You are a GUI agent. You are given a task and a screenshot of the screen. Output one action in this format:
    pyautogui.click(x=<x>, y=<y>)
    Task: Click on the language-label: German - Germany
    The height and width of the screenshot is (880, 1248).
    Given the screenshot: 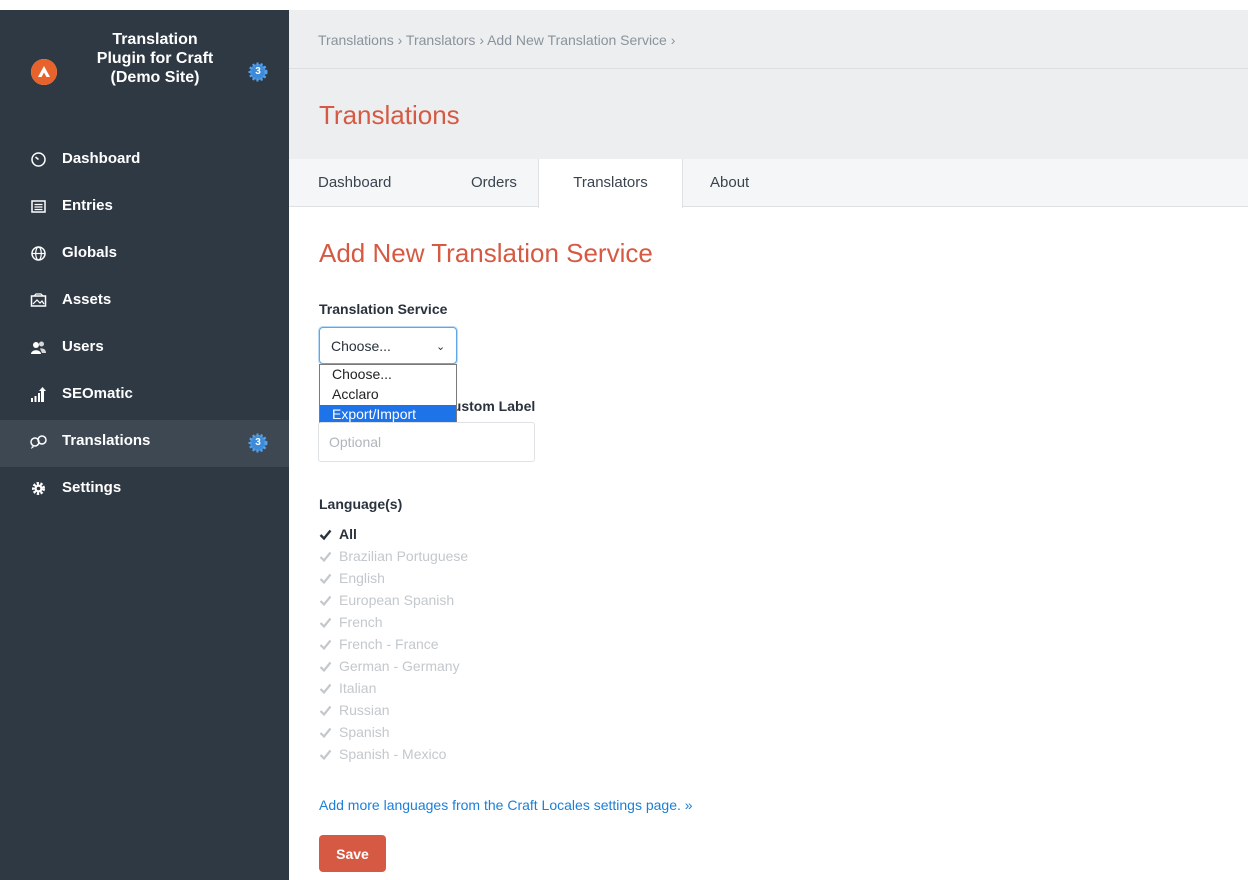 What is the action you would take?
    pyautogui.click(x=399, y=666)
    